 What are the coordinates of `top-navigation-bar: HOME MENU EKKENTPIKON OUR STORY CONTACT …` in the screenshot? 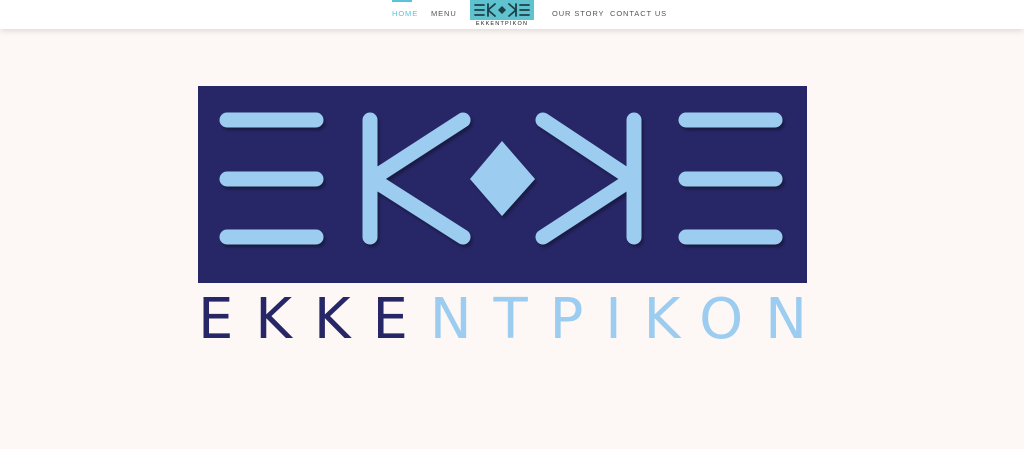 It's located at (512, 14).